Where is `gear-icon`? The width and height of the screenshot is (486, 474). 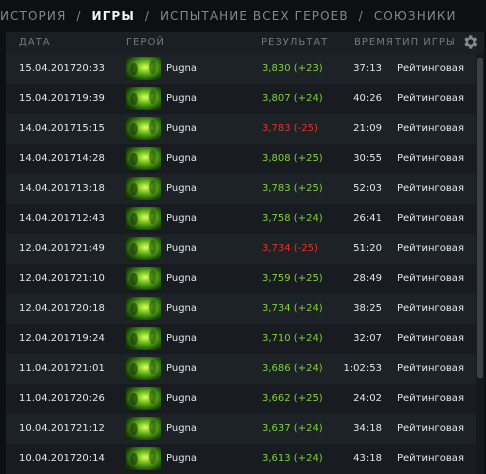 gear-icon is located at coordinates (470, 42).